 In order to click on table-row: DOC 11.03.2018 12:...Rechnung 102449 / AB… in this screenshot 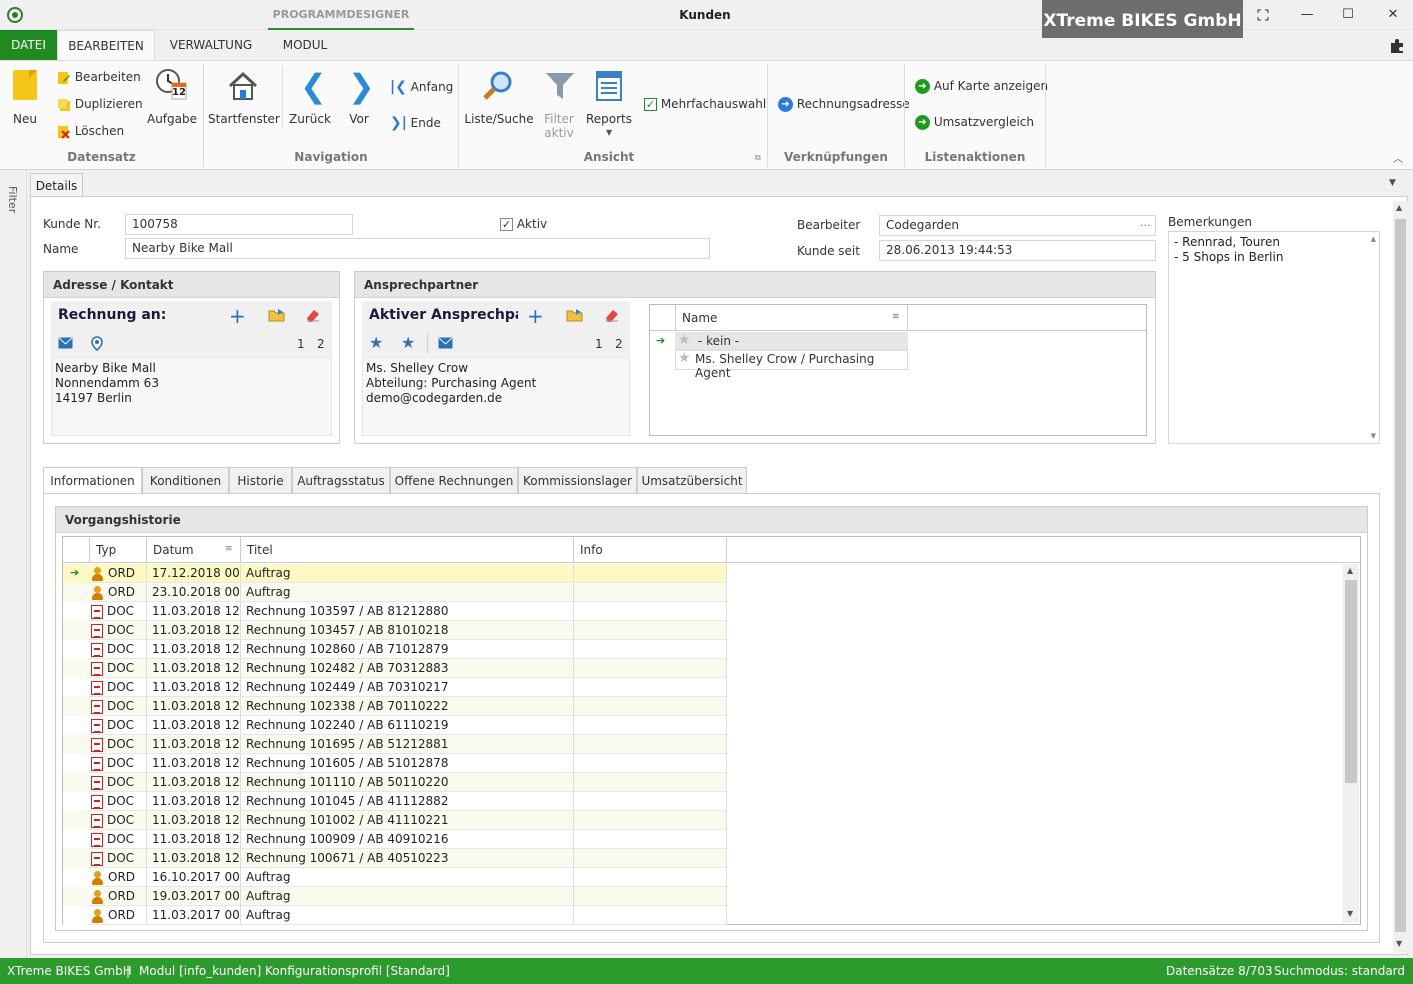, I will do `click(395, 687)`.